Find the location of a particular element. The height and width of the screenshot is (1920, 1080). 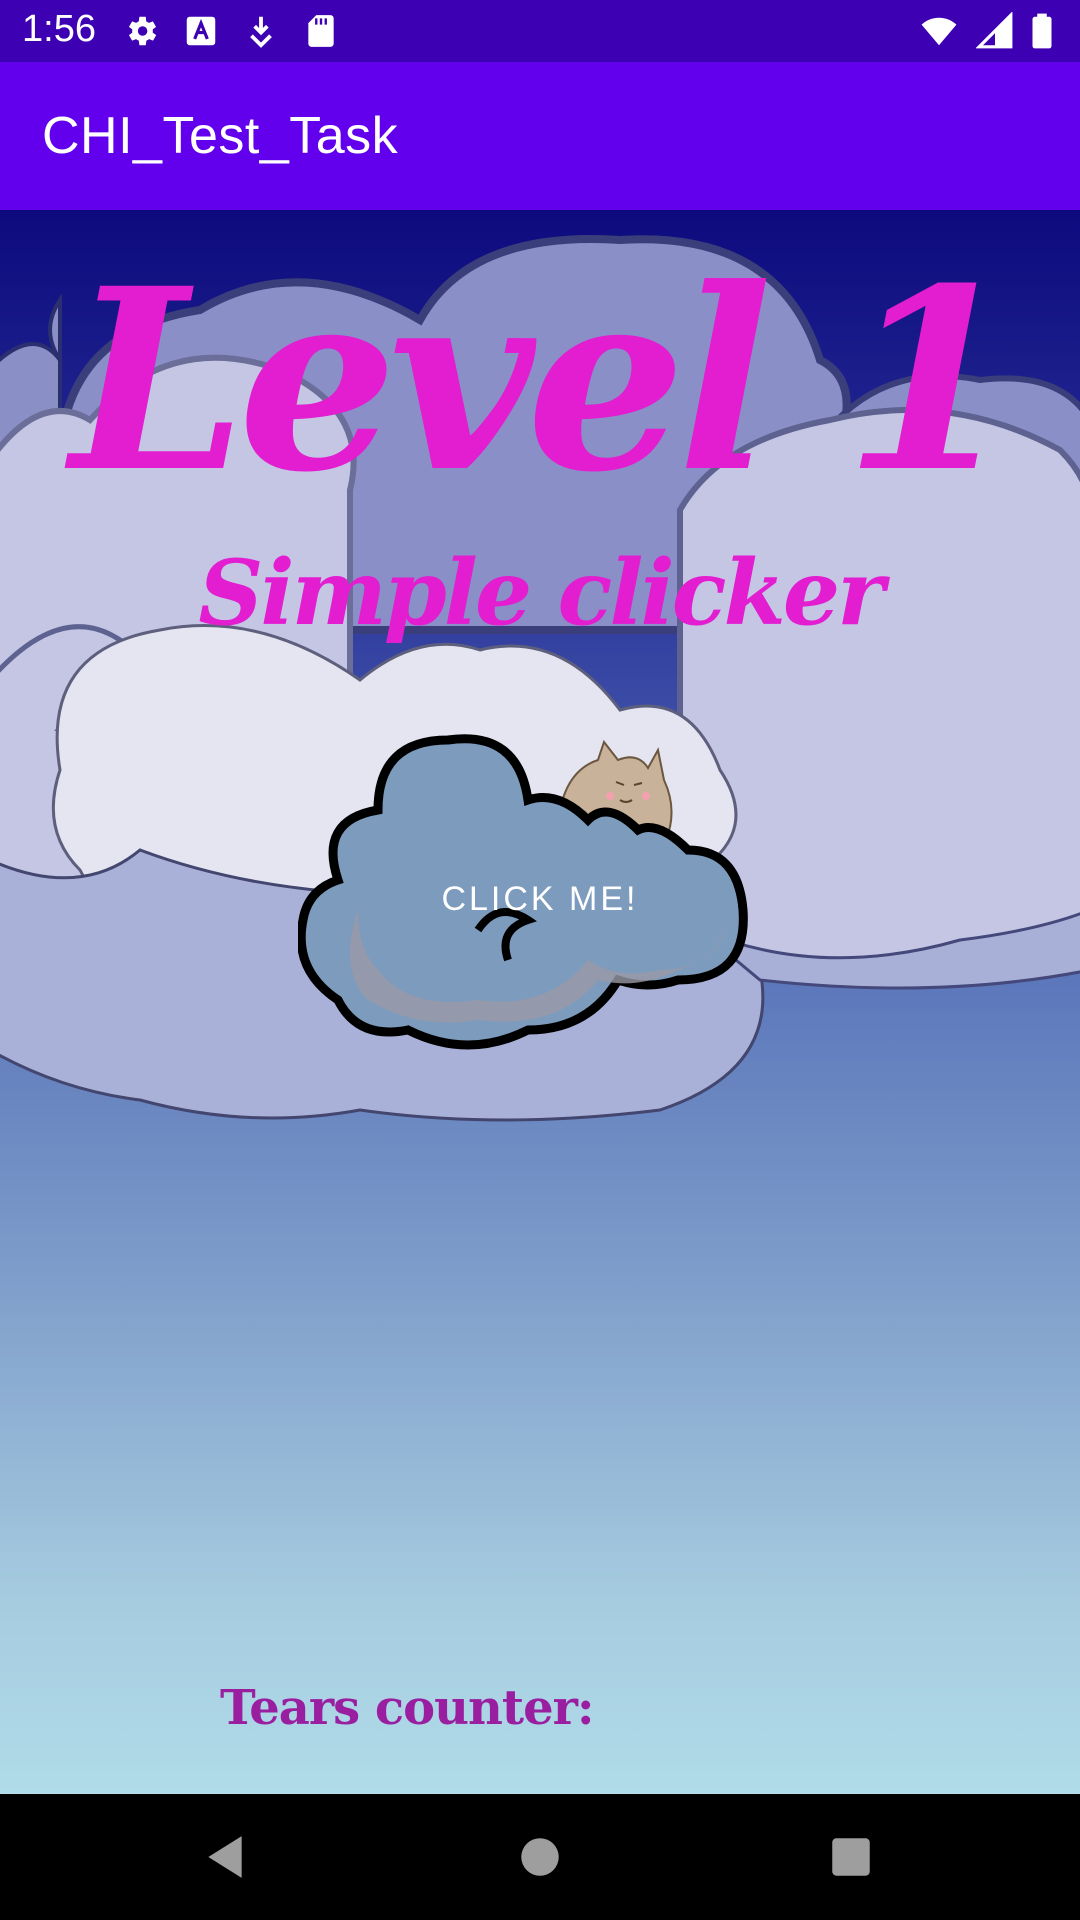

click-me-label: CLICK ME! is located at coordinates (540, 899).